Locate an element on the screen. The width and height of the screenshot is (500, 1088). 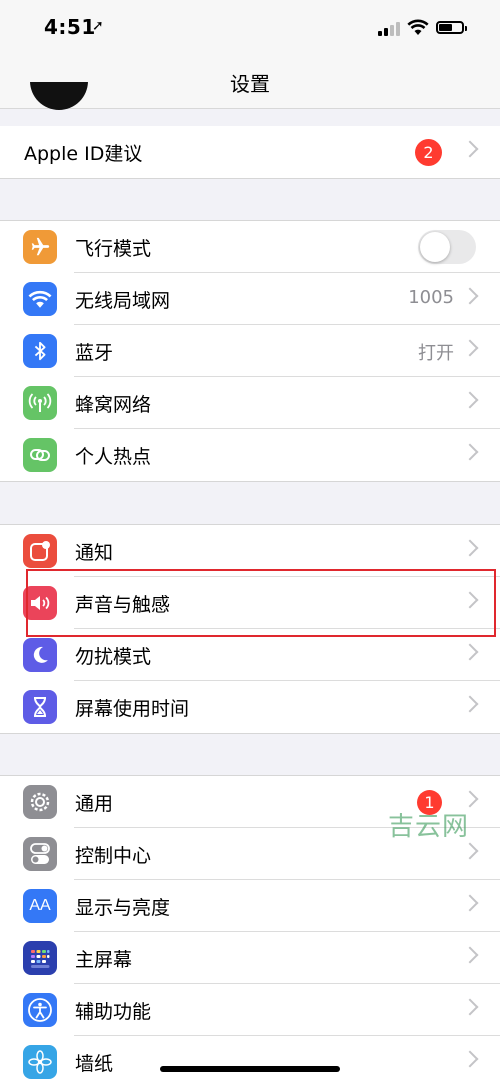
status-time: 4:51 is located at coordinates (70, 27).